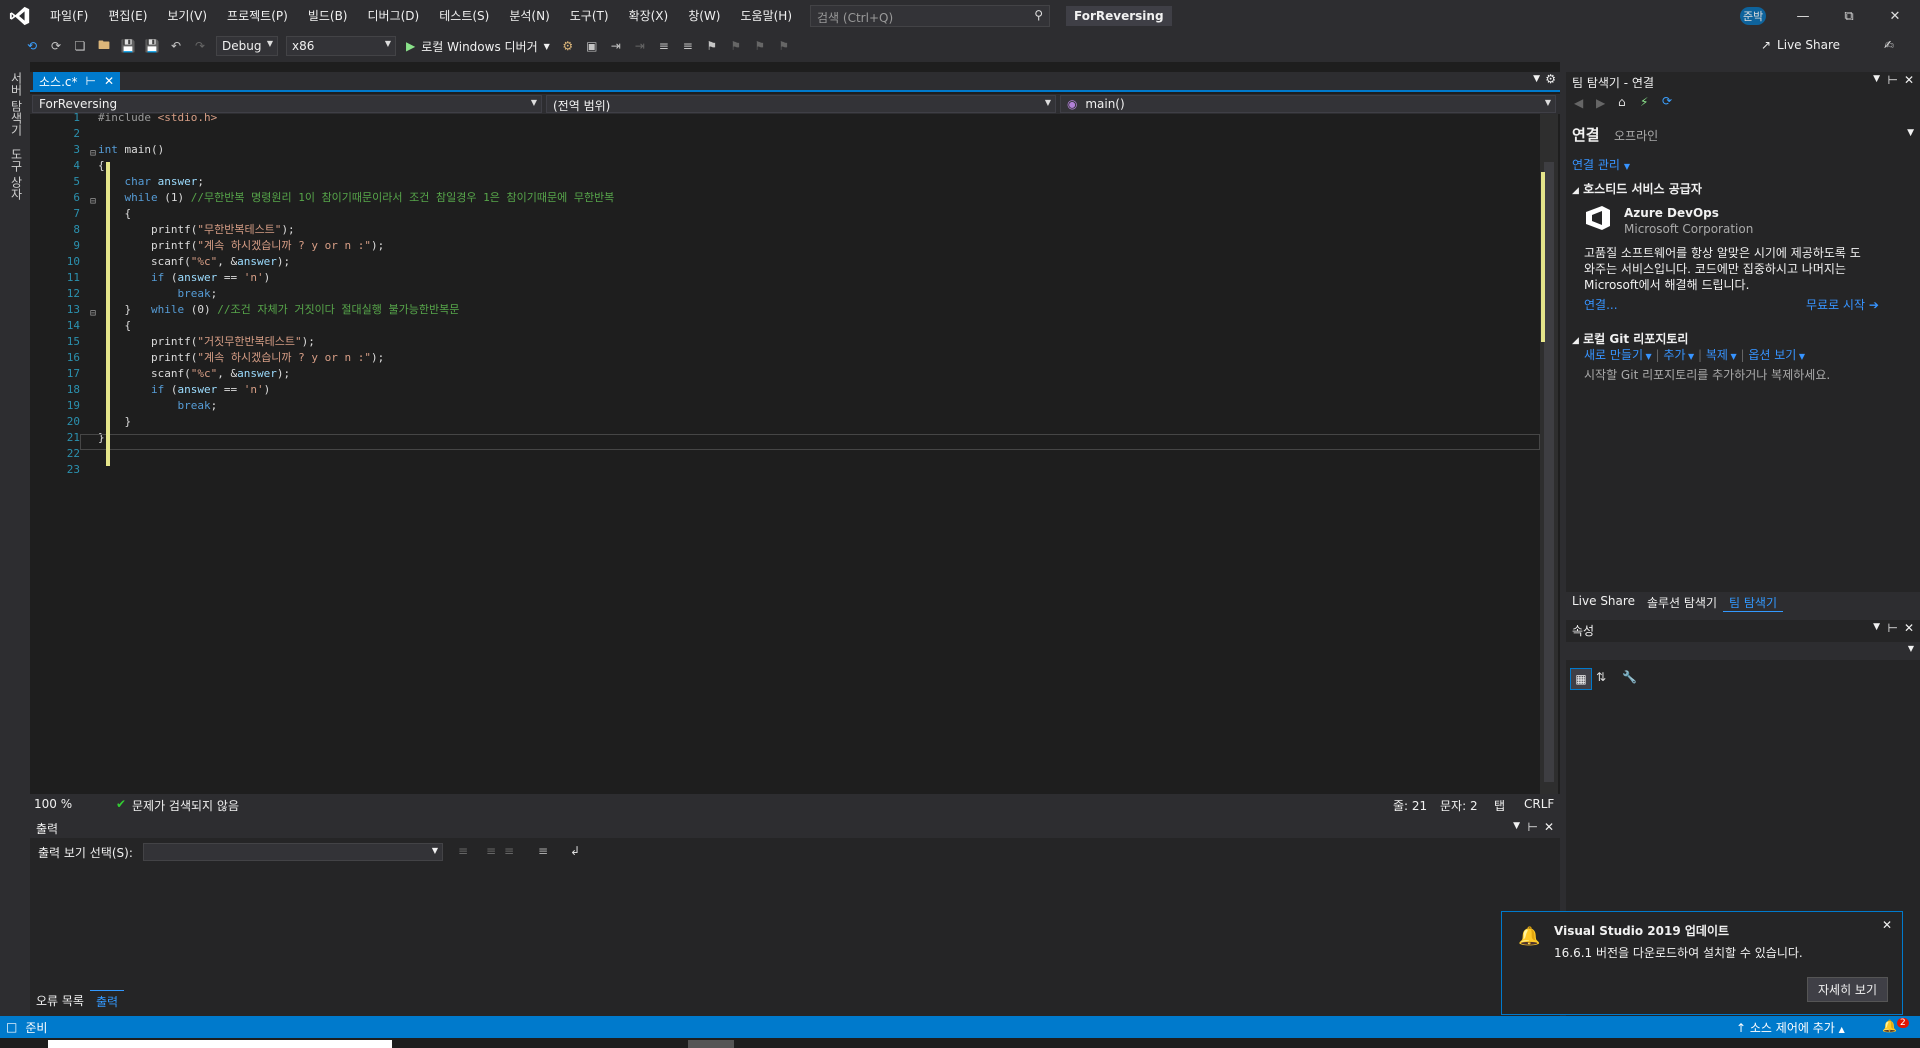  I want to click on gear-icon: ⚙, so click(1550, 79).